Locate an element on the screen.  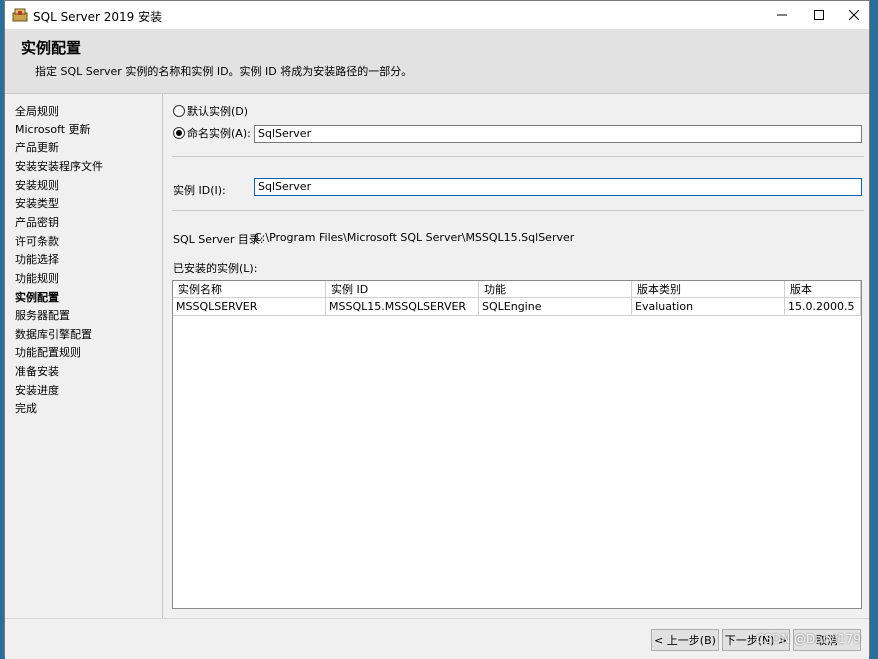
table-cell-version: 15.0.2000.5 is located at coordinates (823, 307).